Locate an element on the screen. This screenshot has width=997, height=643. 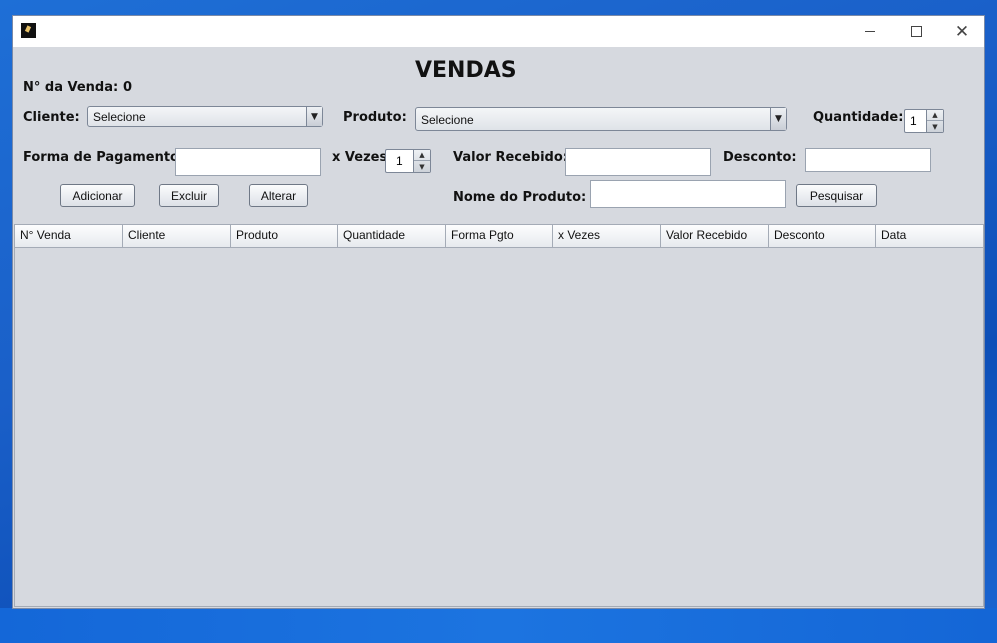
forma-pagamento-input is located at coordinates (248, 162).